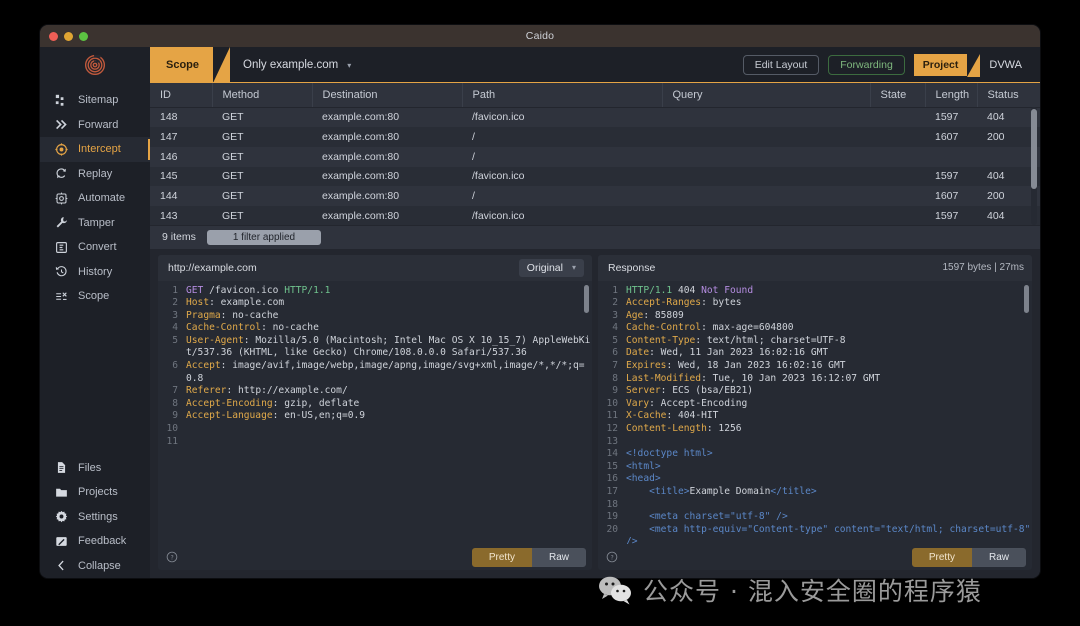  I want to click on sidebar-item-label: Forward, so click(98, 124).